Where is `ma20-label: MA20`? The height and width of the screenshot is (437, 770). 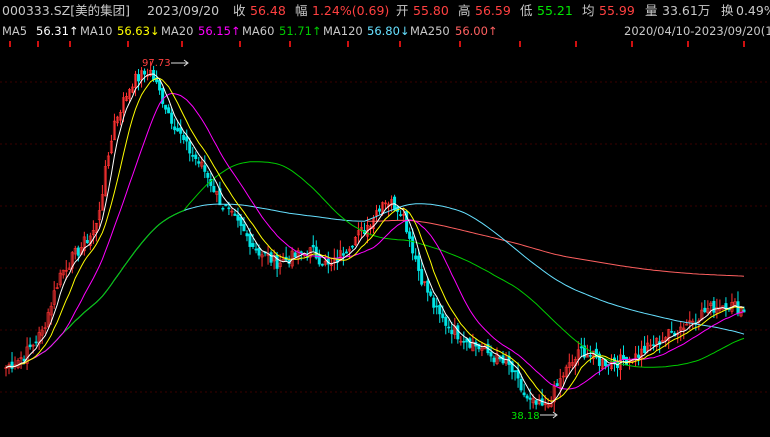 ma20-label: MA20 is located at coordinates (177, 31).